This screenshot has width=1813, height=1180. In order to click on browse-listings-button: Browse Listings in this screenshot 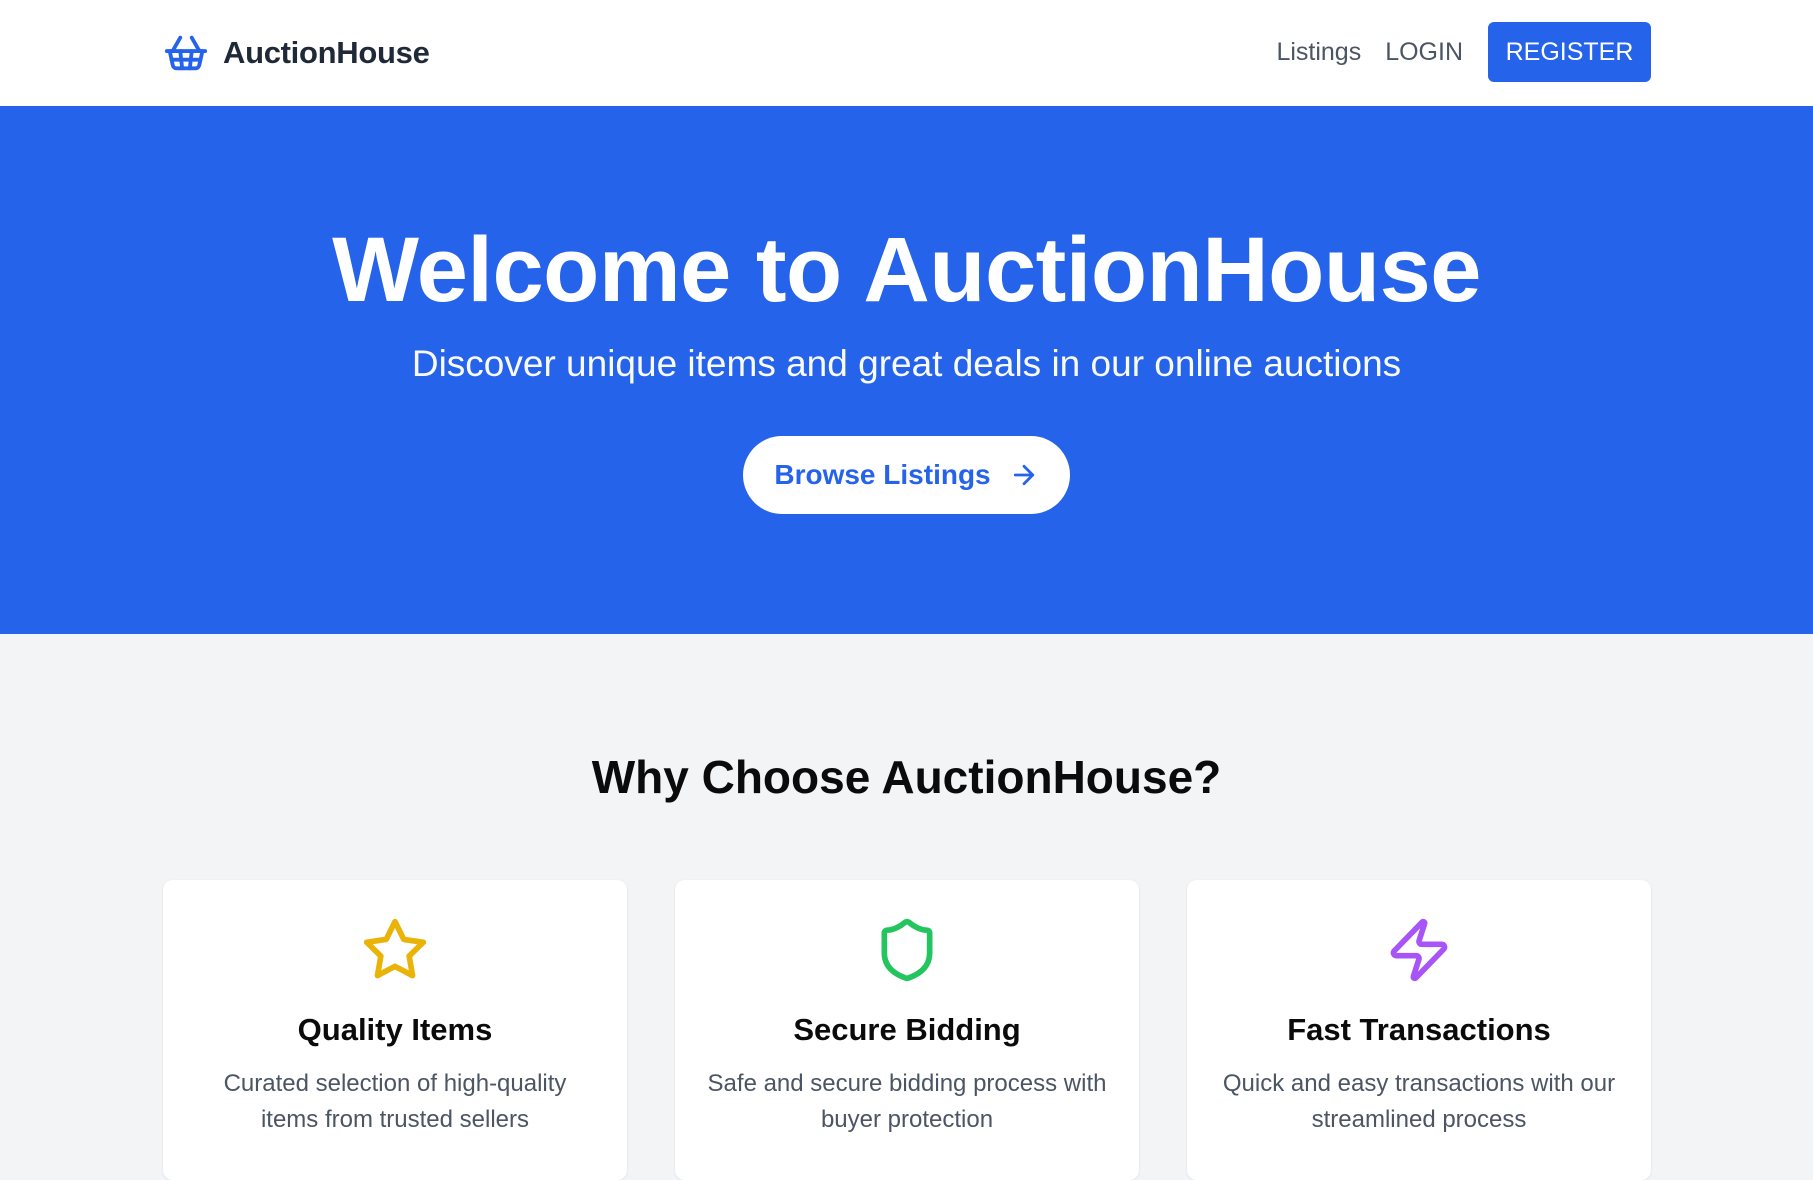, I will do `click(906, 475)`.